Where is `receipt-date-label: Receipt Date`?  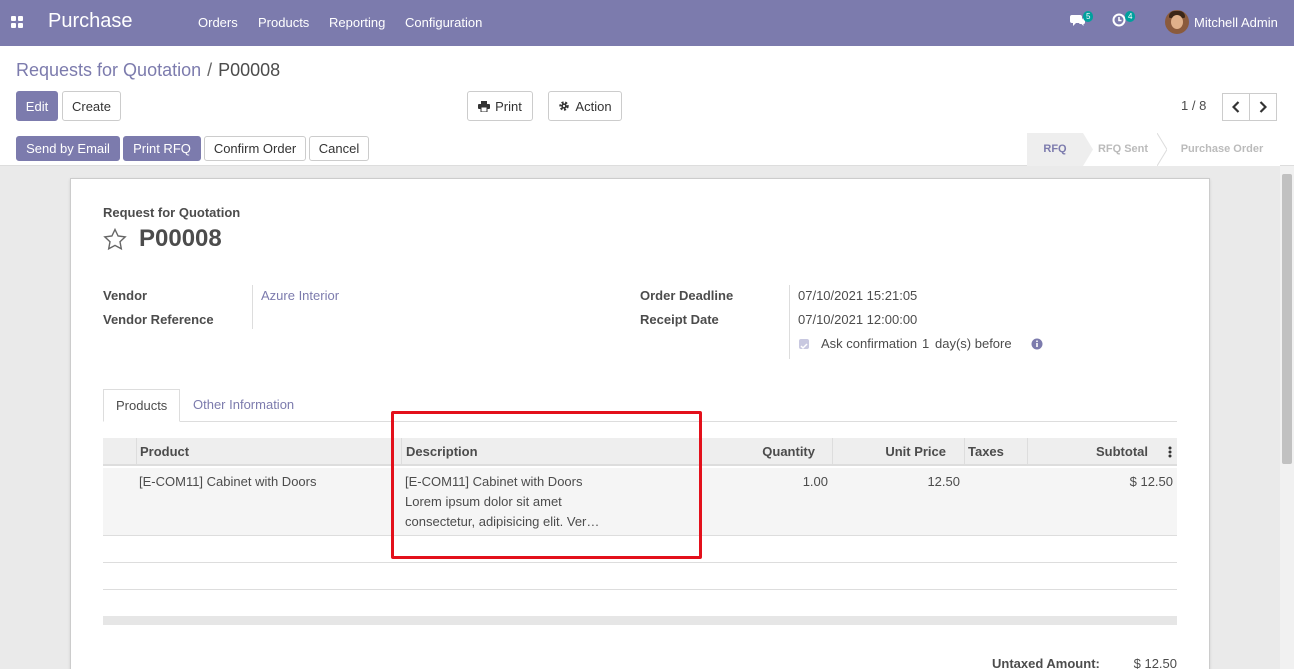 receipt-date-label: Receipt Date is located at coordinates (679, 319).